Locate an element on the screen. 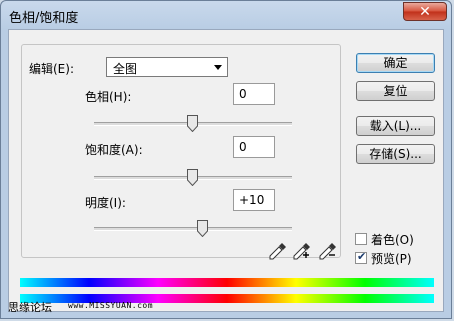 Image resolution: width=454 pixels, height=321 pixels. hue-input: 0 is located at coordinates (254, 94).